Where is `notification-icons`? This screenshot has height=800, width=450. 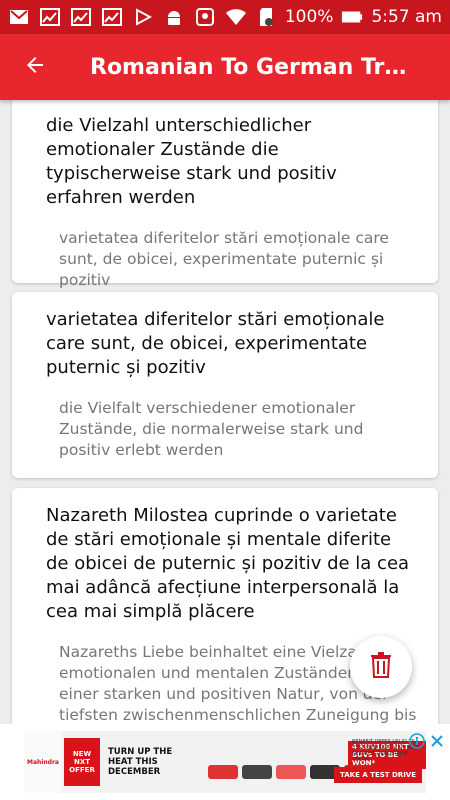 notification-icons is located at coordinates (116, 17).